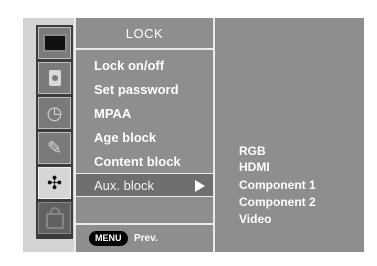  Describe the element at coordinates (144, 34) in the screenshot. I see `menu-title: LOCK` at that location.